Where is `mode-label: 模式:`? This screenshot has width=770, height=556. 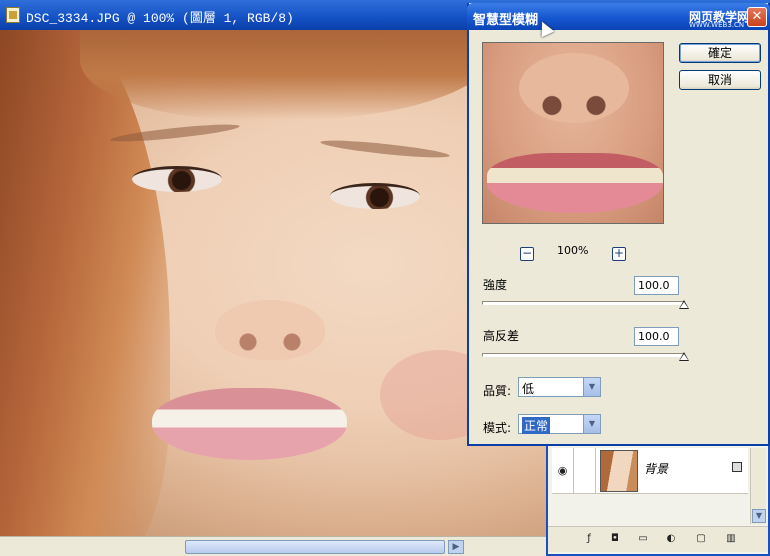
mode-label: 模式: is located at coordinates (497, 428).